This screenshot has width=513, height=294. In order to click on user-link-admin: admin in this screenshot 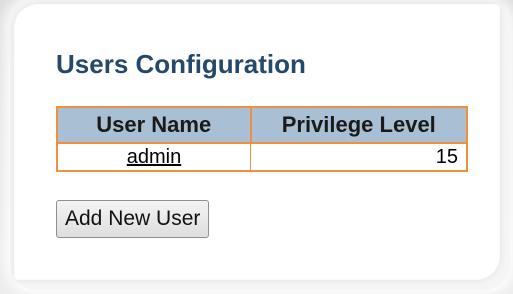, I will do `click(154, 157)`.